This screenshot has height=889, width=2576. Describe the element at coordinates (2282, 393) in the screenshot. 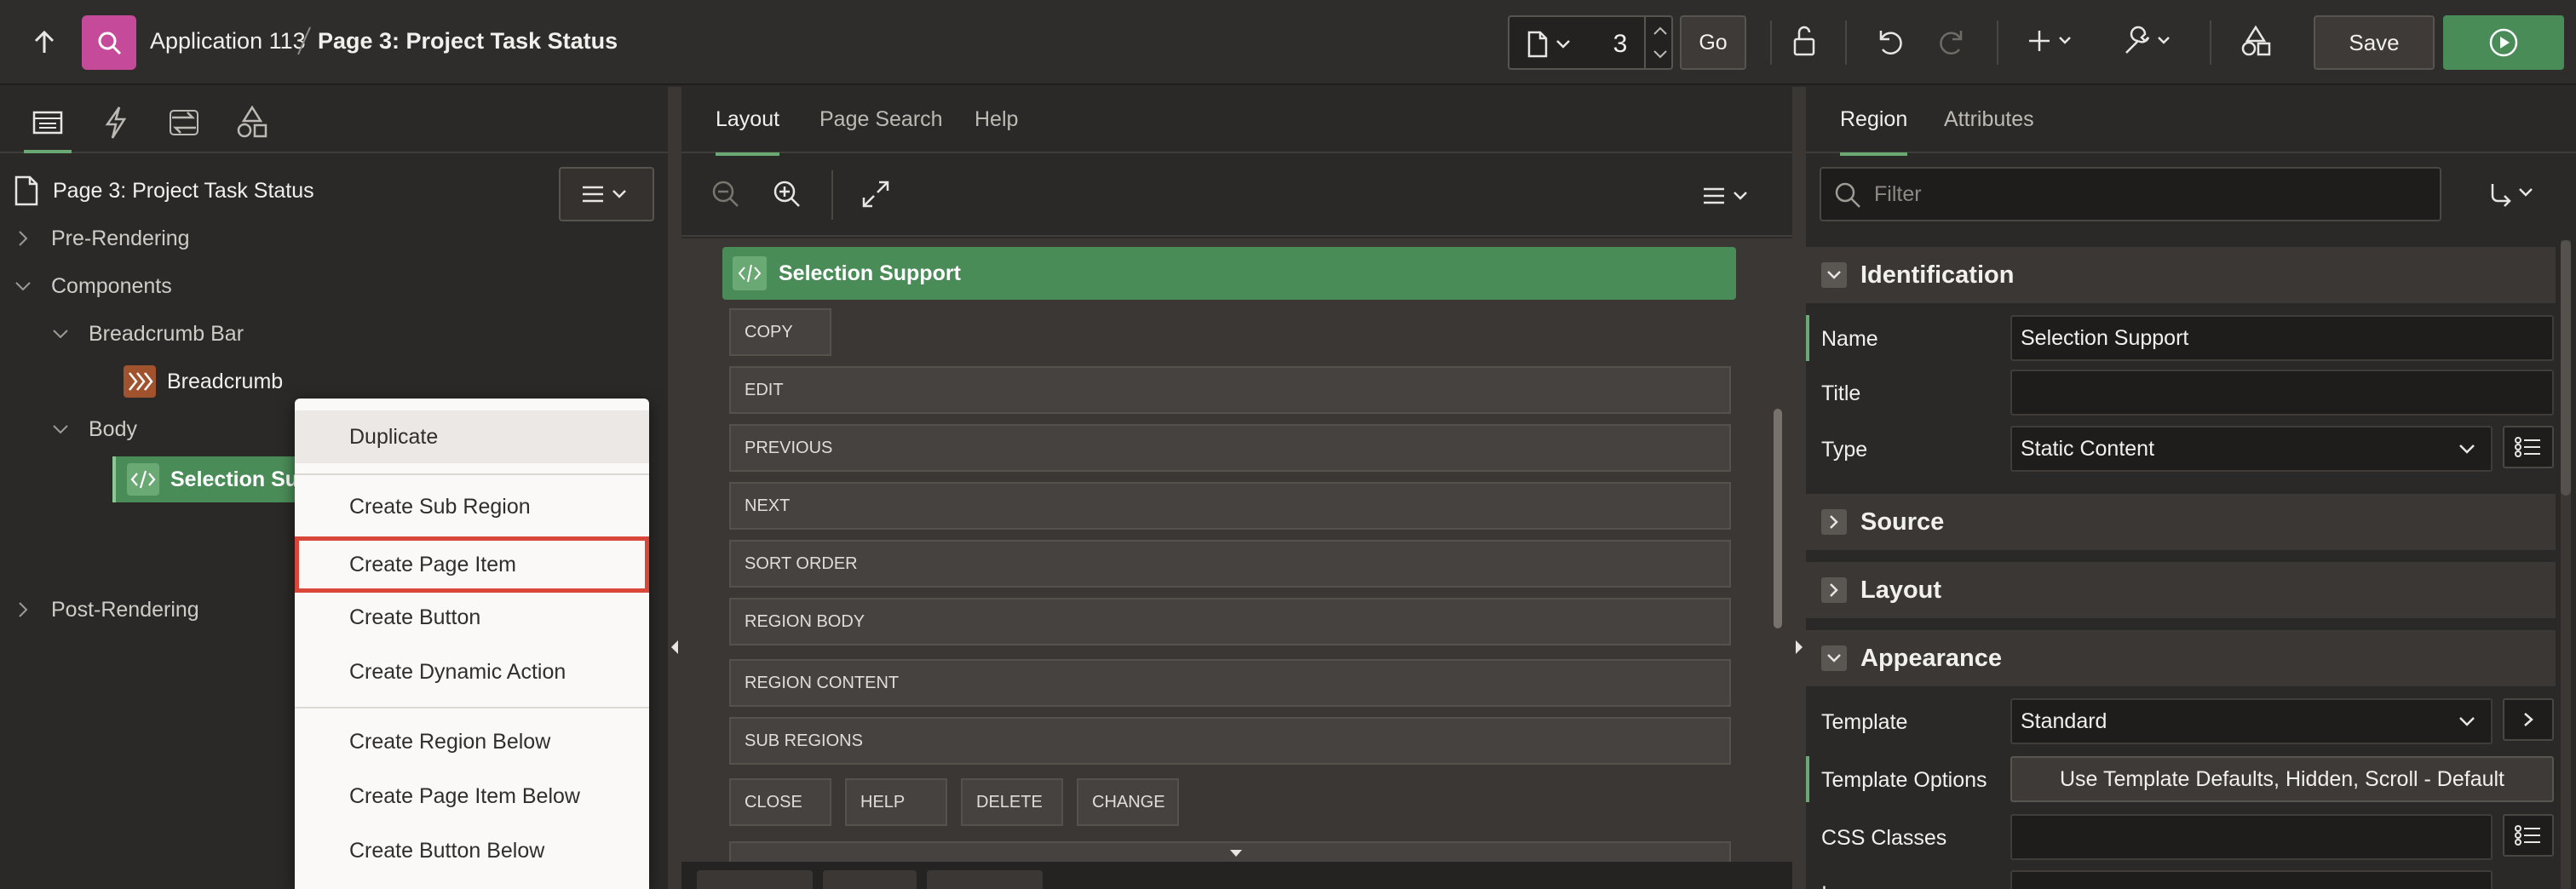

I see `title-input` at that location.